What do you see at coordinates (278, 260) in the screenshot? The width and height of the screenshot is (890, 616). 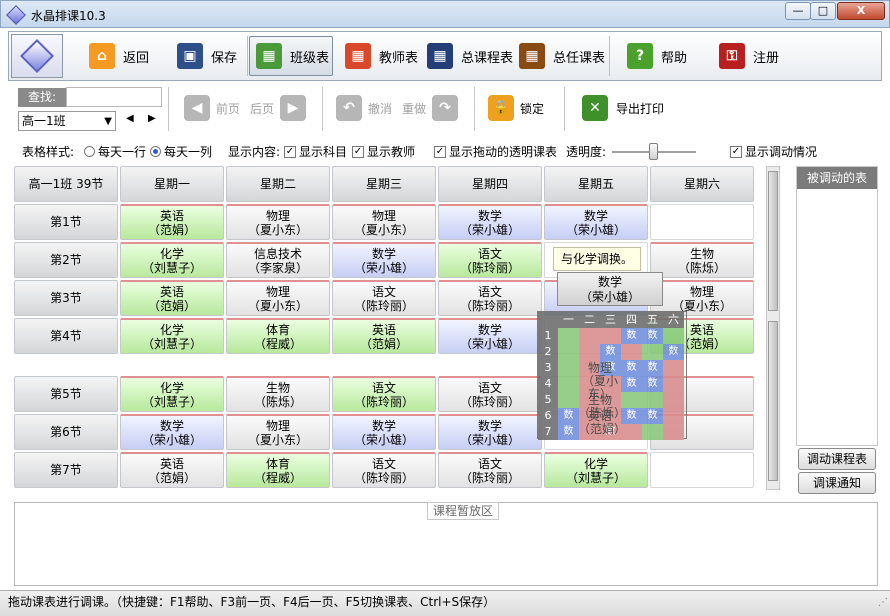 I see `course-cell: 信息技术 （李家泉）` at bounding box center [278, 260].